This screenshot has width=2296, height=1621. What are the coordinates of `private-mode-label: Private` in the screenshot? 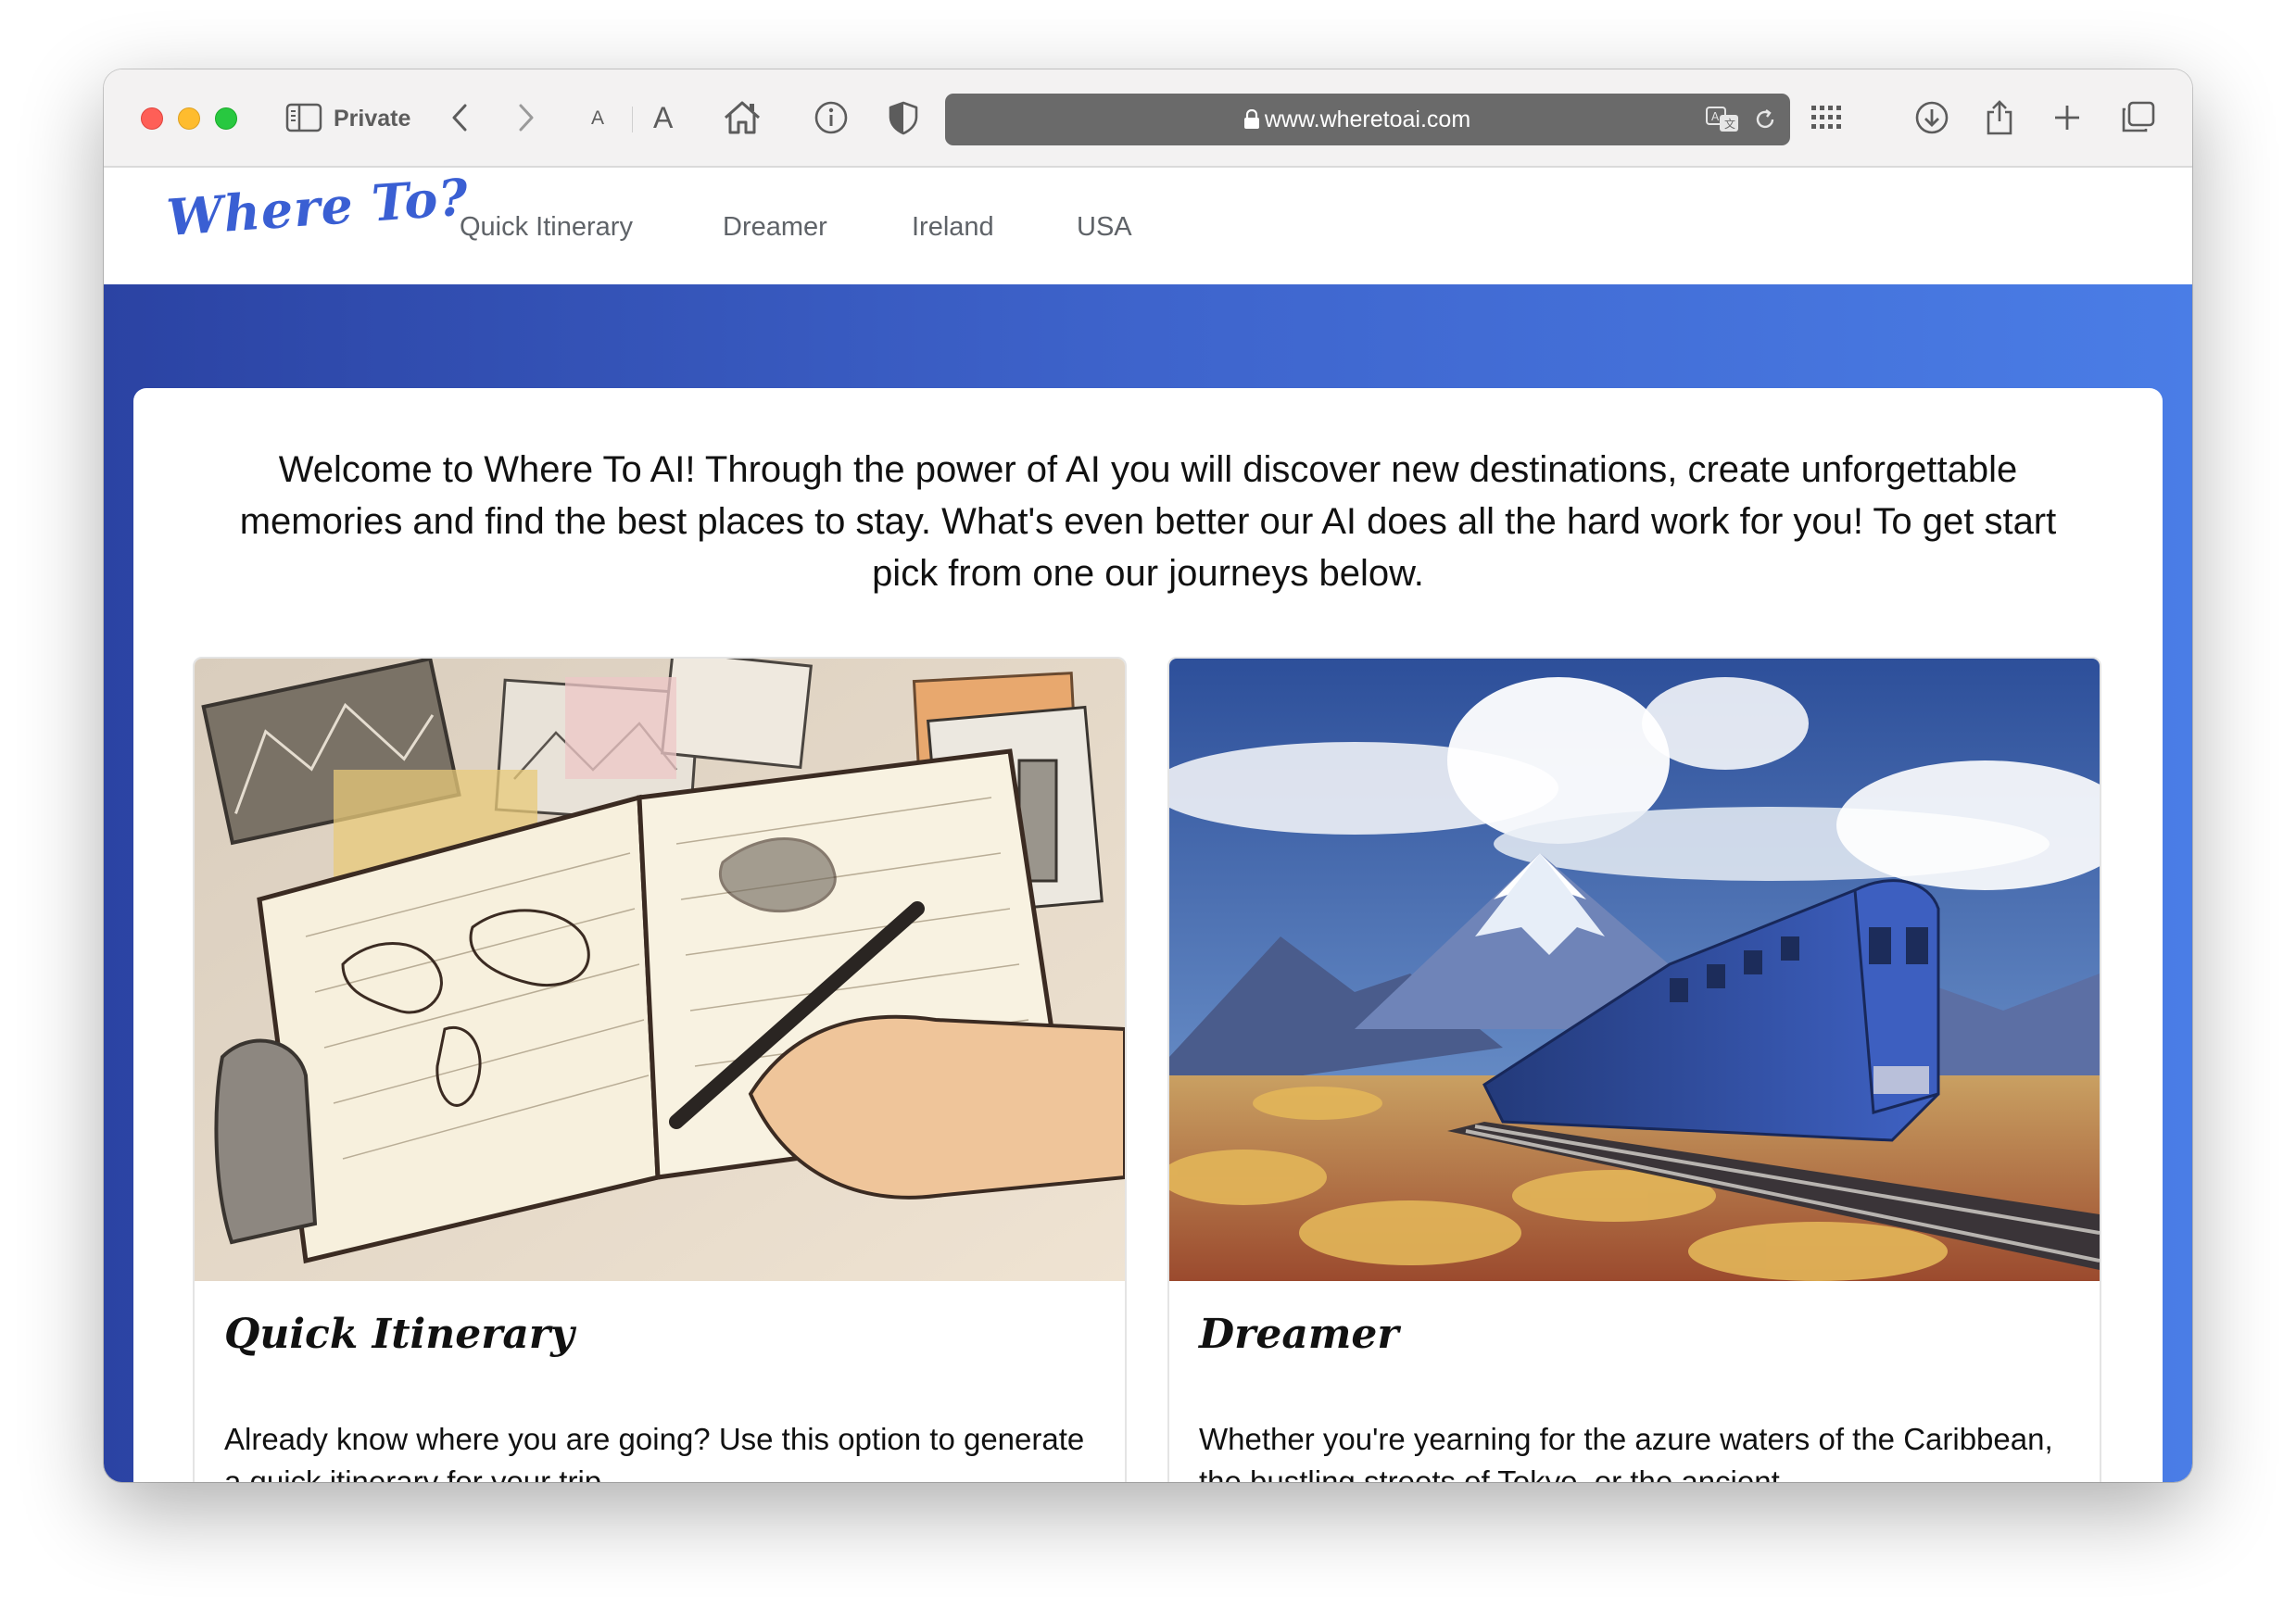 It's located at (373, 119).